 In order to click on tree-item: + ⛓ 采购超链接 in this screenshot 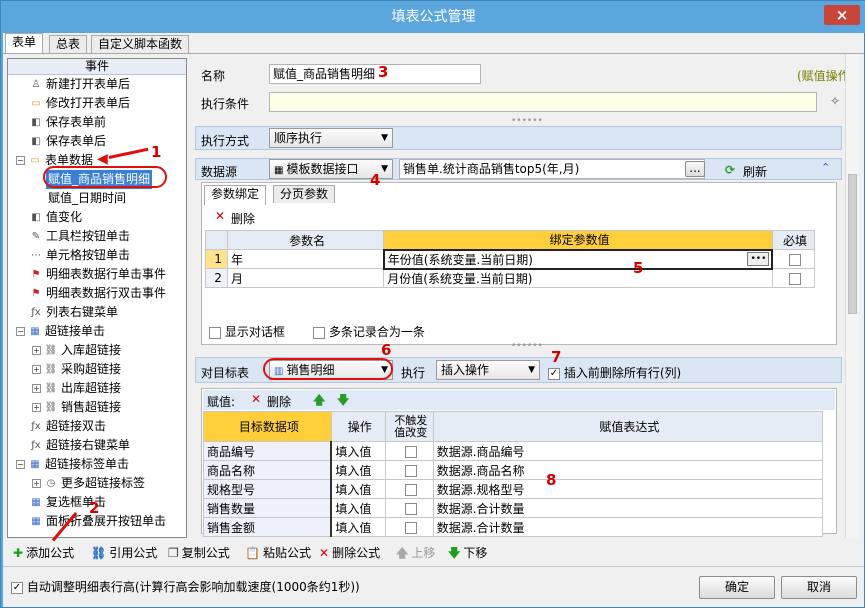, I will do `click(76, 369)`.